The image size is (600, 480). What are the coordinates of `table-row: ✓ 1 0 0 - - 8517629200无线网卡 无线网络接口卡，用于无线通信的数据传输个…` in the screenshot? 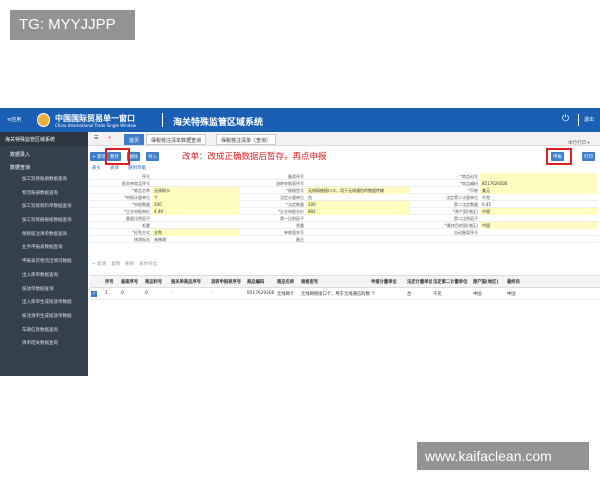 It's located at (345, 294).